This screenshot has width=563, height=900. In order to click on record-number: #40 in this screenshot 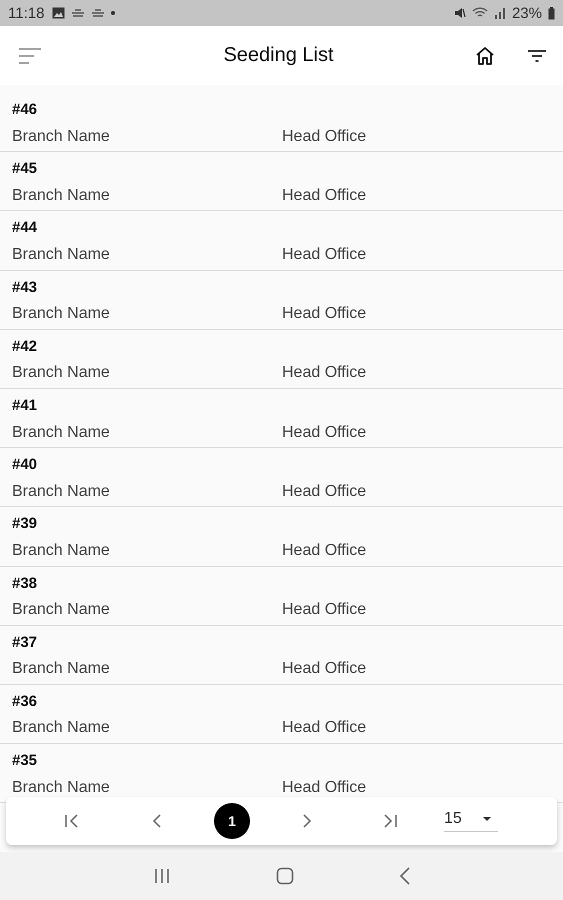, I will do `click(25, 465)`.